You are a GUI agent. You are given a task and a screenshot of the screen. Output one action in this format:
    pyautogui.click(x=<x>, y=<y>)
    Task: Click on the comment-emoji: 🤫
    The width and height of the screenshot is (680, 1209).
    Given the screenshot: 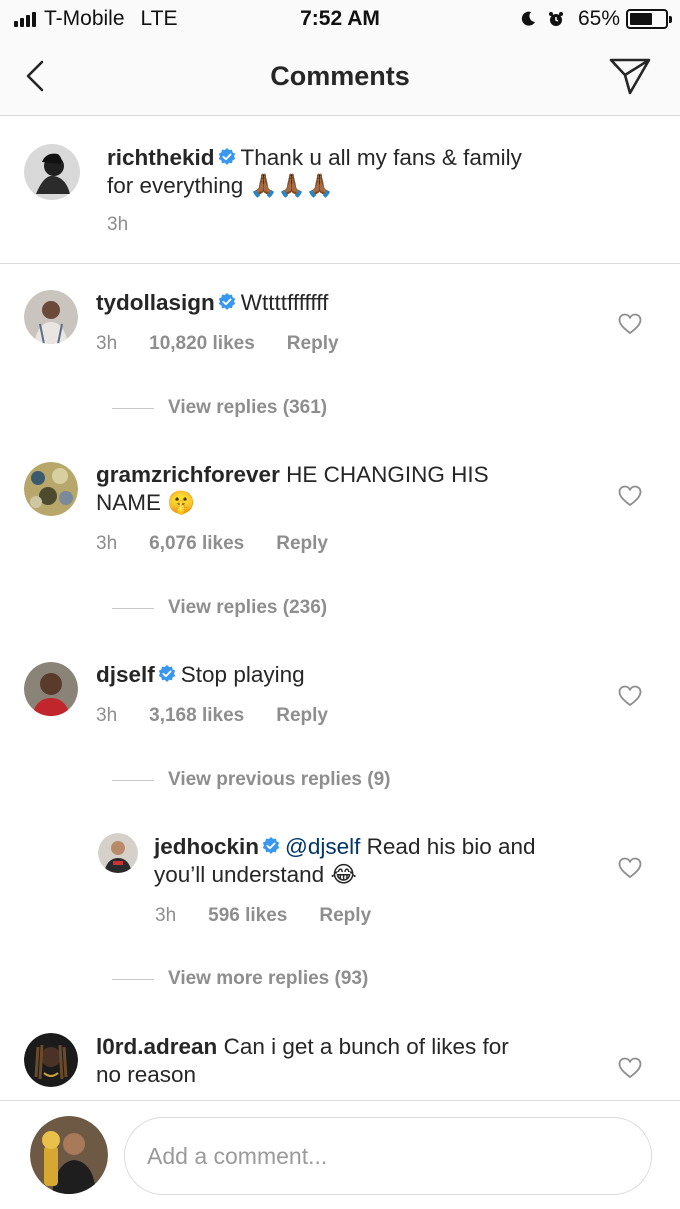 What is the action you would take?
    pyautogui.click(x=181, y=502)
    